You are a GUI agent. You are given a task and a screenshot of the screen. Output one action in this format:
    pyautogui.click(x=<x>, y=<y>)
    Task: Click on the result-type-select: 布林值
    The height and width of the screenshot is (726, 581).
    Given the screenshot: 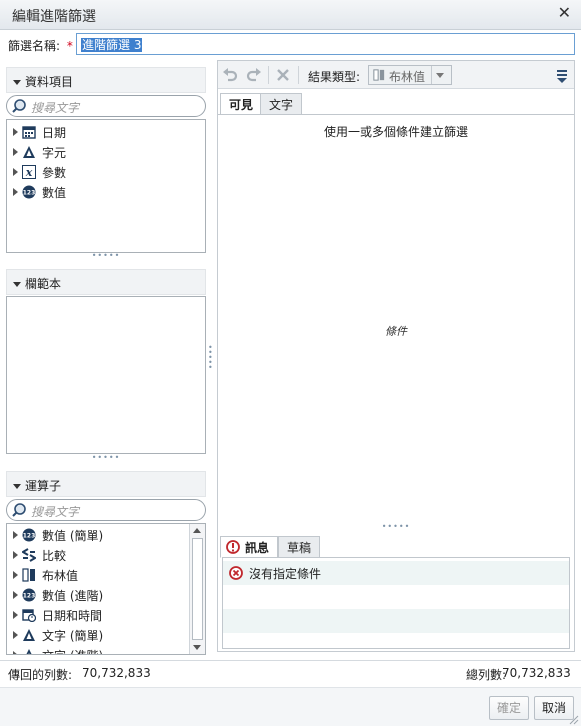 What is the action you would take?
    pyautogui.click(x=410, y=75)
    